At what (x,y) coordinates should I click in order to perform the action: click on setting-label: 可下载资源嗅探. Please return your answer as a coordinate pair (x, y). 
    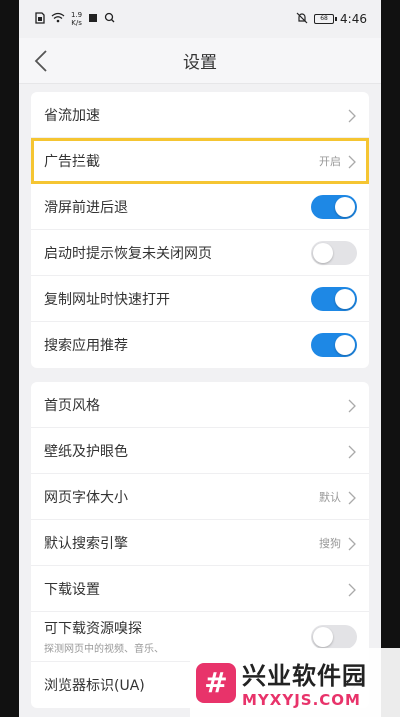
    Looking at the image, I should click on (93, 629).